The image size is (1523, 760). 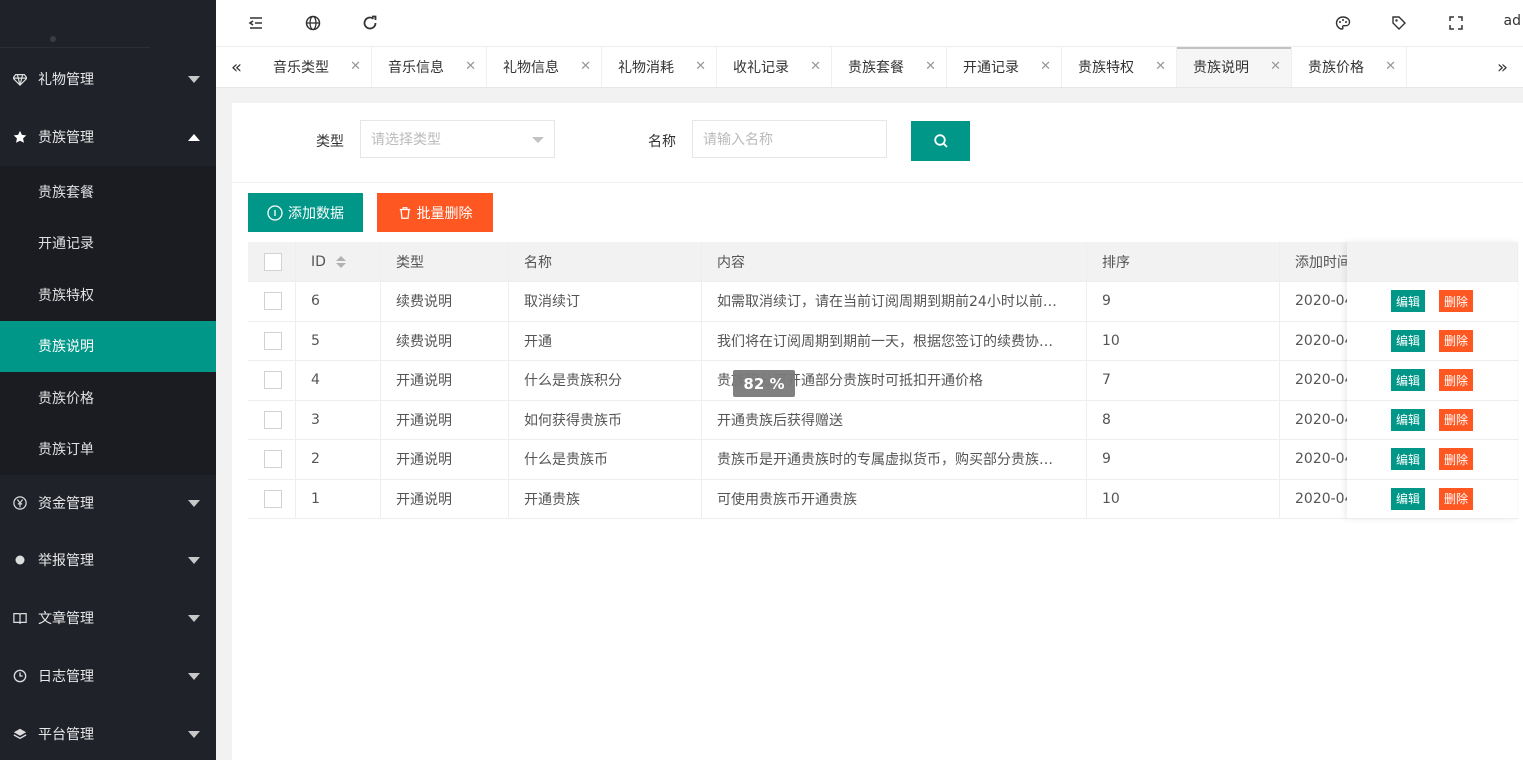 What do you see at coordinates (1502, 67) in the screenshot?
I see `tab-scroll-right-icon: »` at bounding box center [1502, 67].